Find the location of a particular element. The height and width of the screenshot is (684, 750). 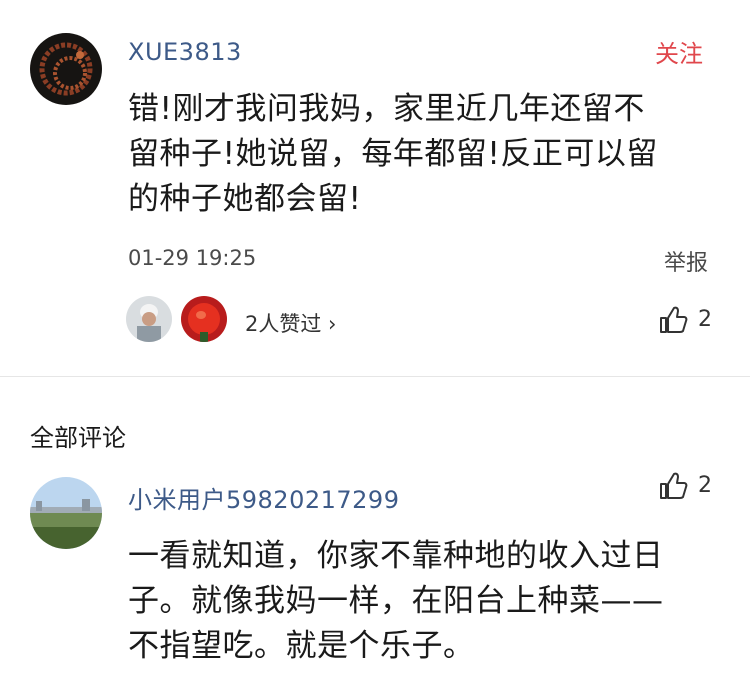

username: XUE3813 is located at coordinates (185, 52).